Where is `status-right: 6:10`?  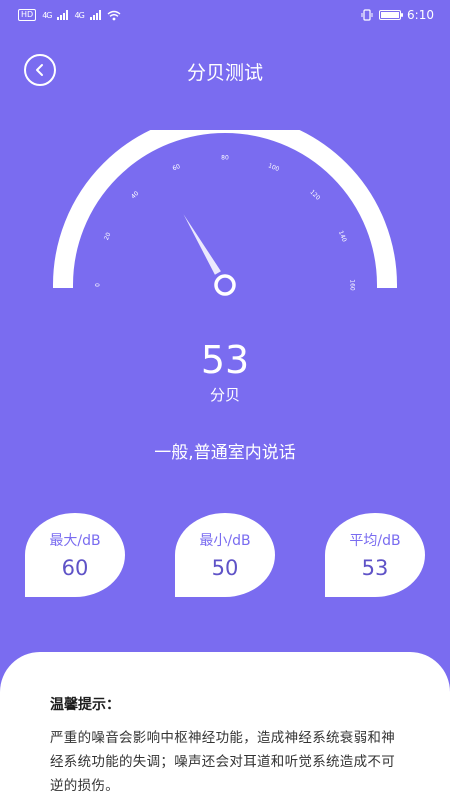 status-right: 6:10 is located at coordinates (397, 15).